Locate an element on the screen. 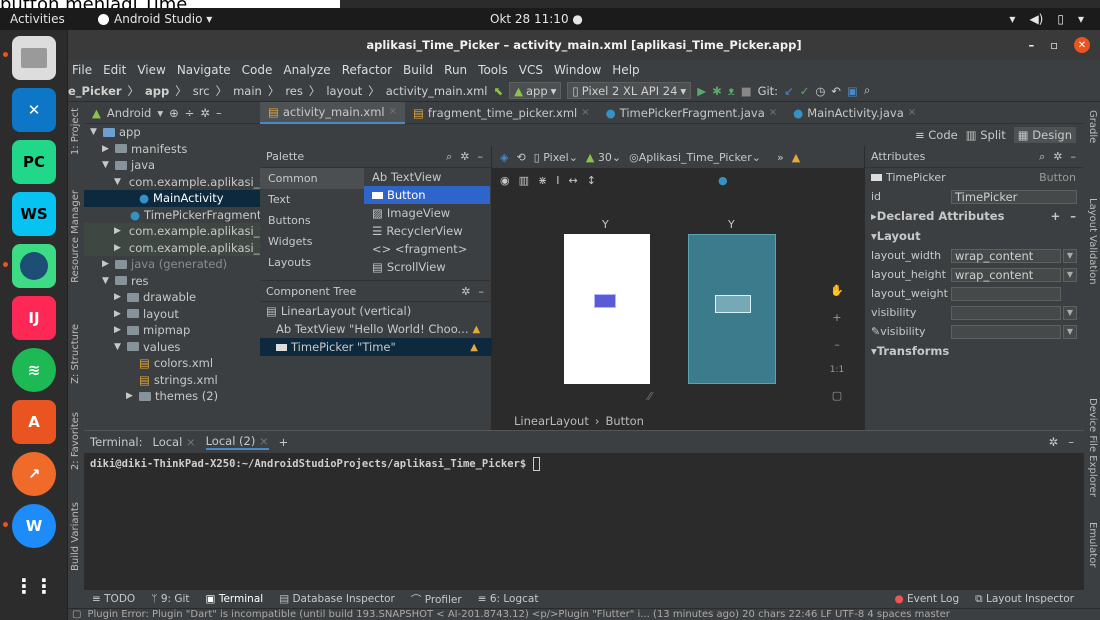 This screenshot has height=620, width=1100. menu-navigate: Navigate is located at coordinates (204, 70).